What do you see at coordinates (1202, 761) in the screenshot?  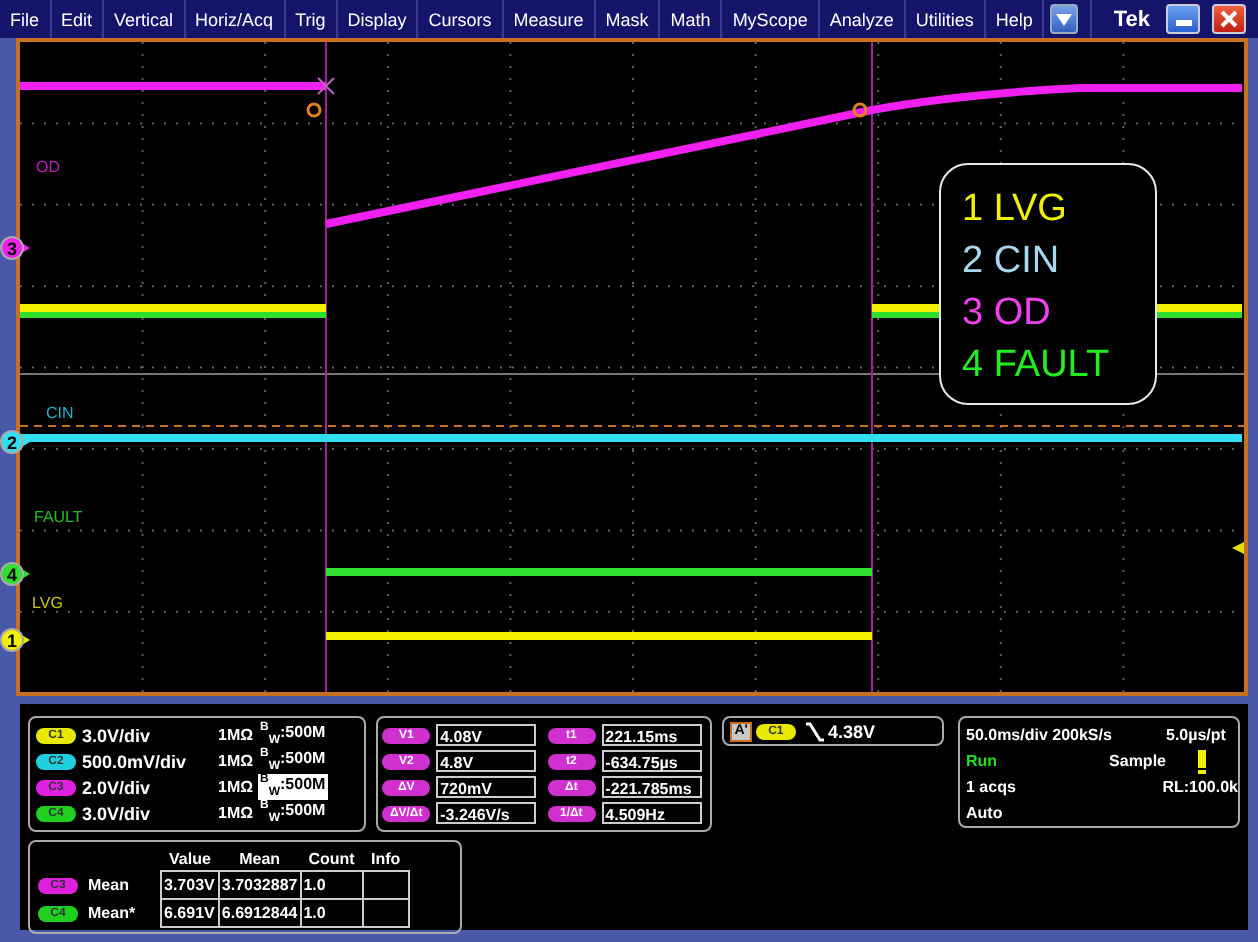 I see `trigger-state-icon` at bounding box center [1202, 761].